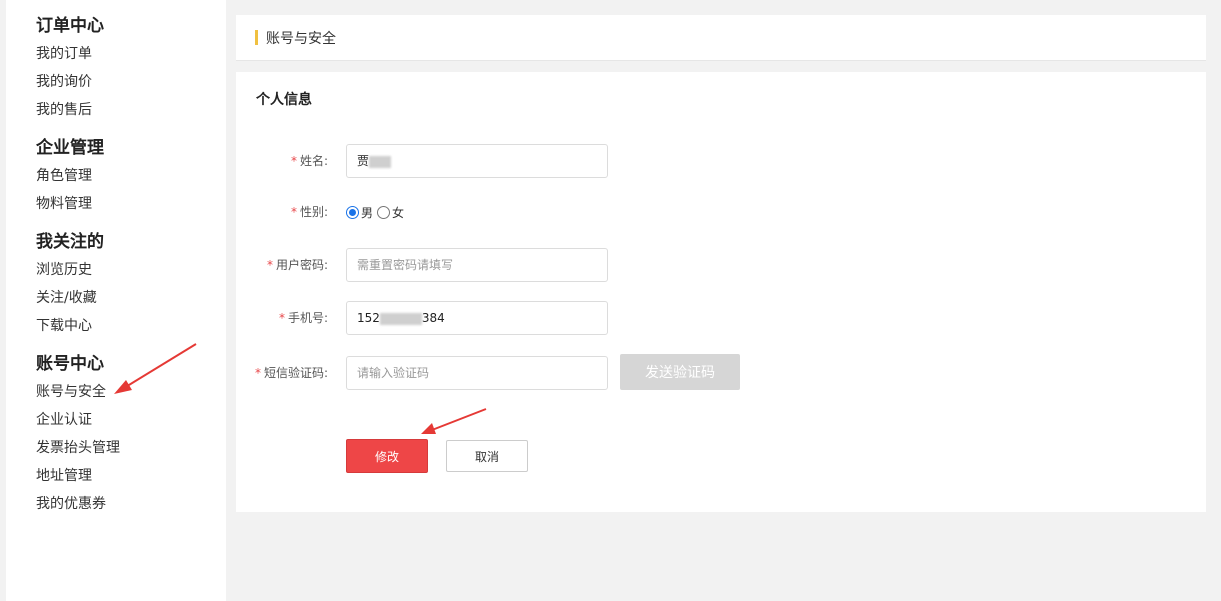  What do you see at coordinates (131, 54) in the screenshot?
I see `sidebar-item-my-orders: 我的订单` at bounding box center [131, 54].